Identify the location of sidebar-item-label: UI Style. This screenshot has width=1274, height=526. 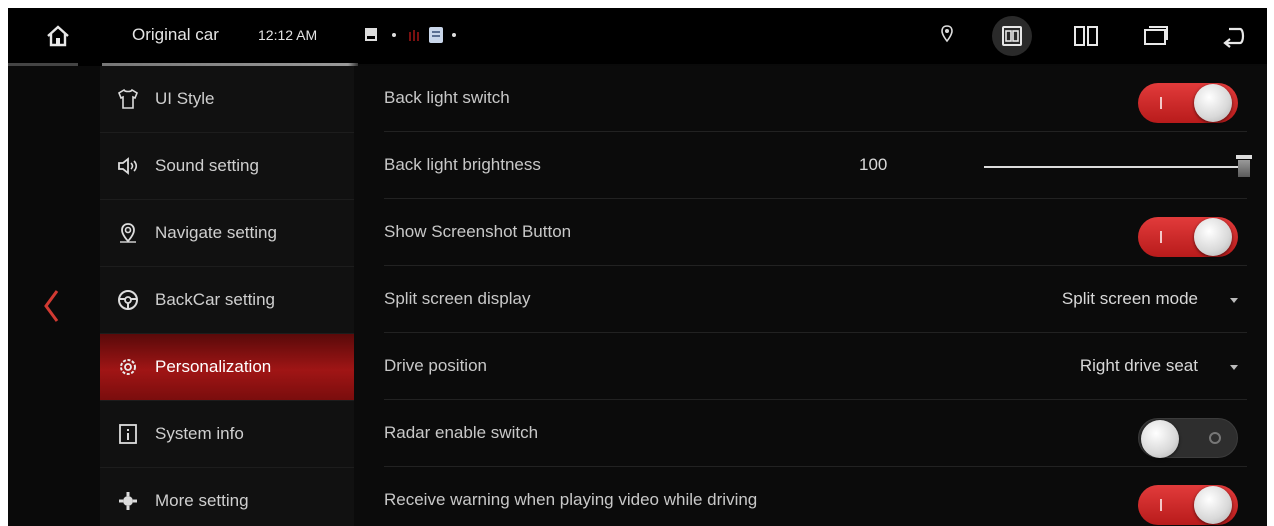
(185, 98).